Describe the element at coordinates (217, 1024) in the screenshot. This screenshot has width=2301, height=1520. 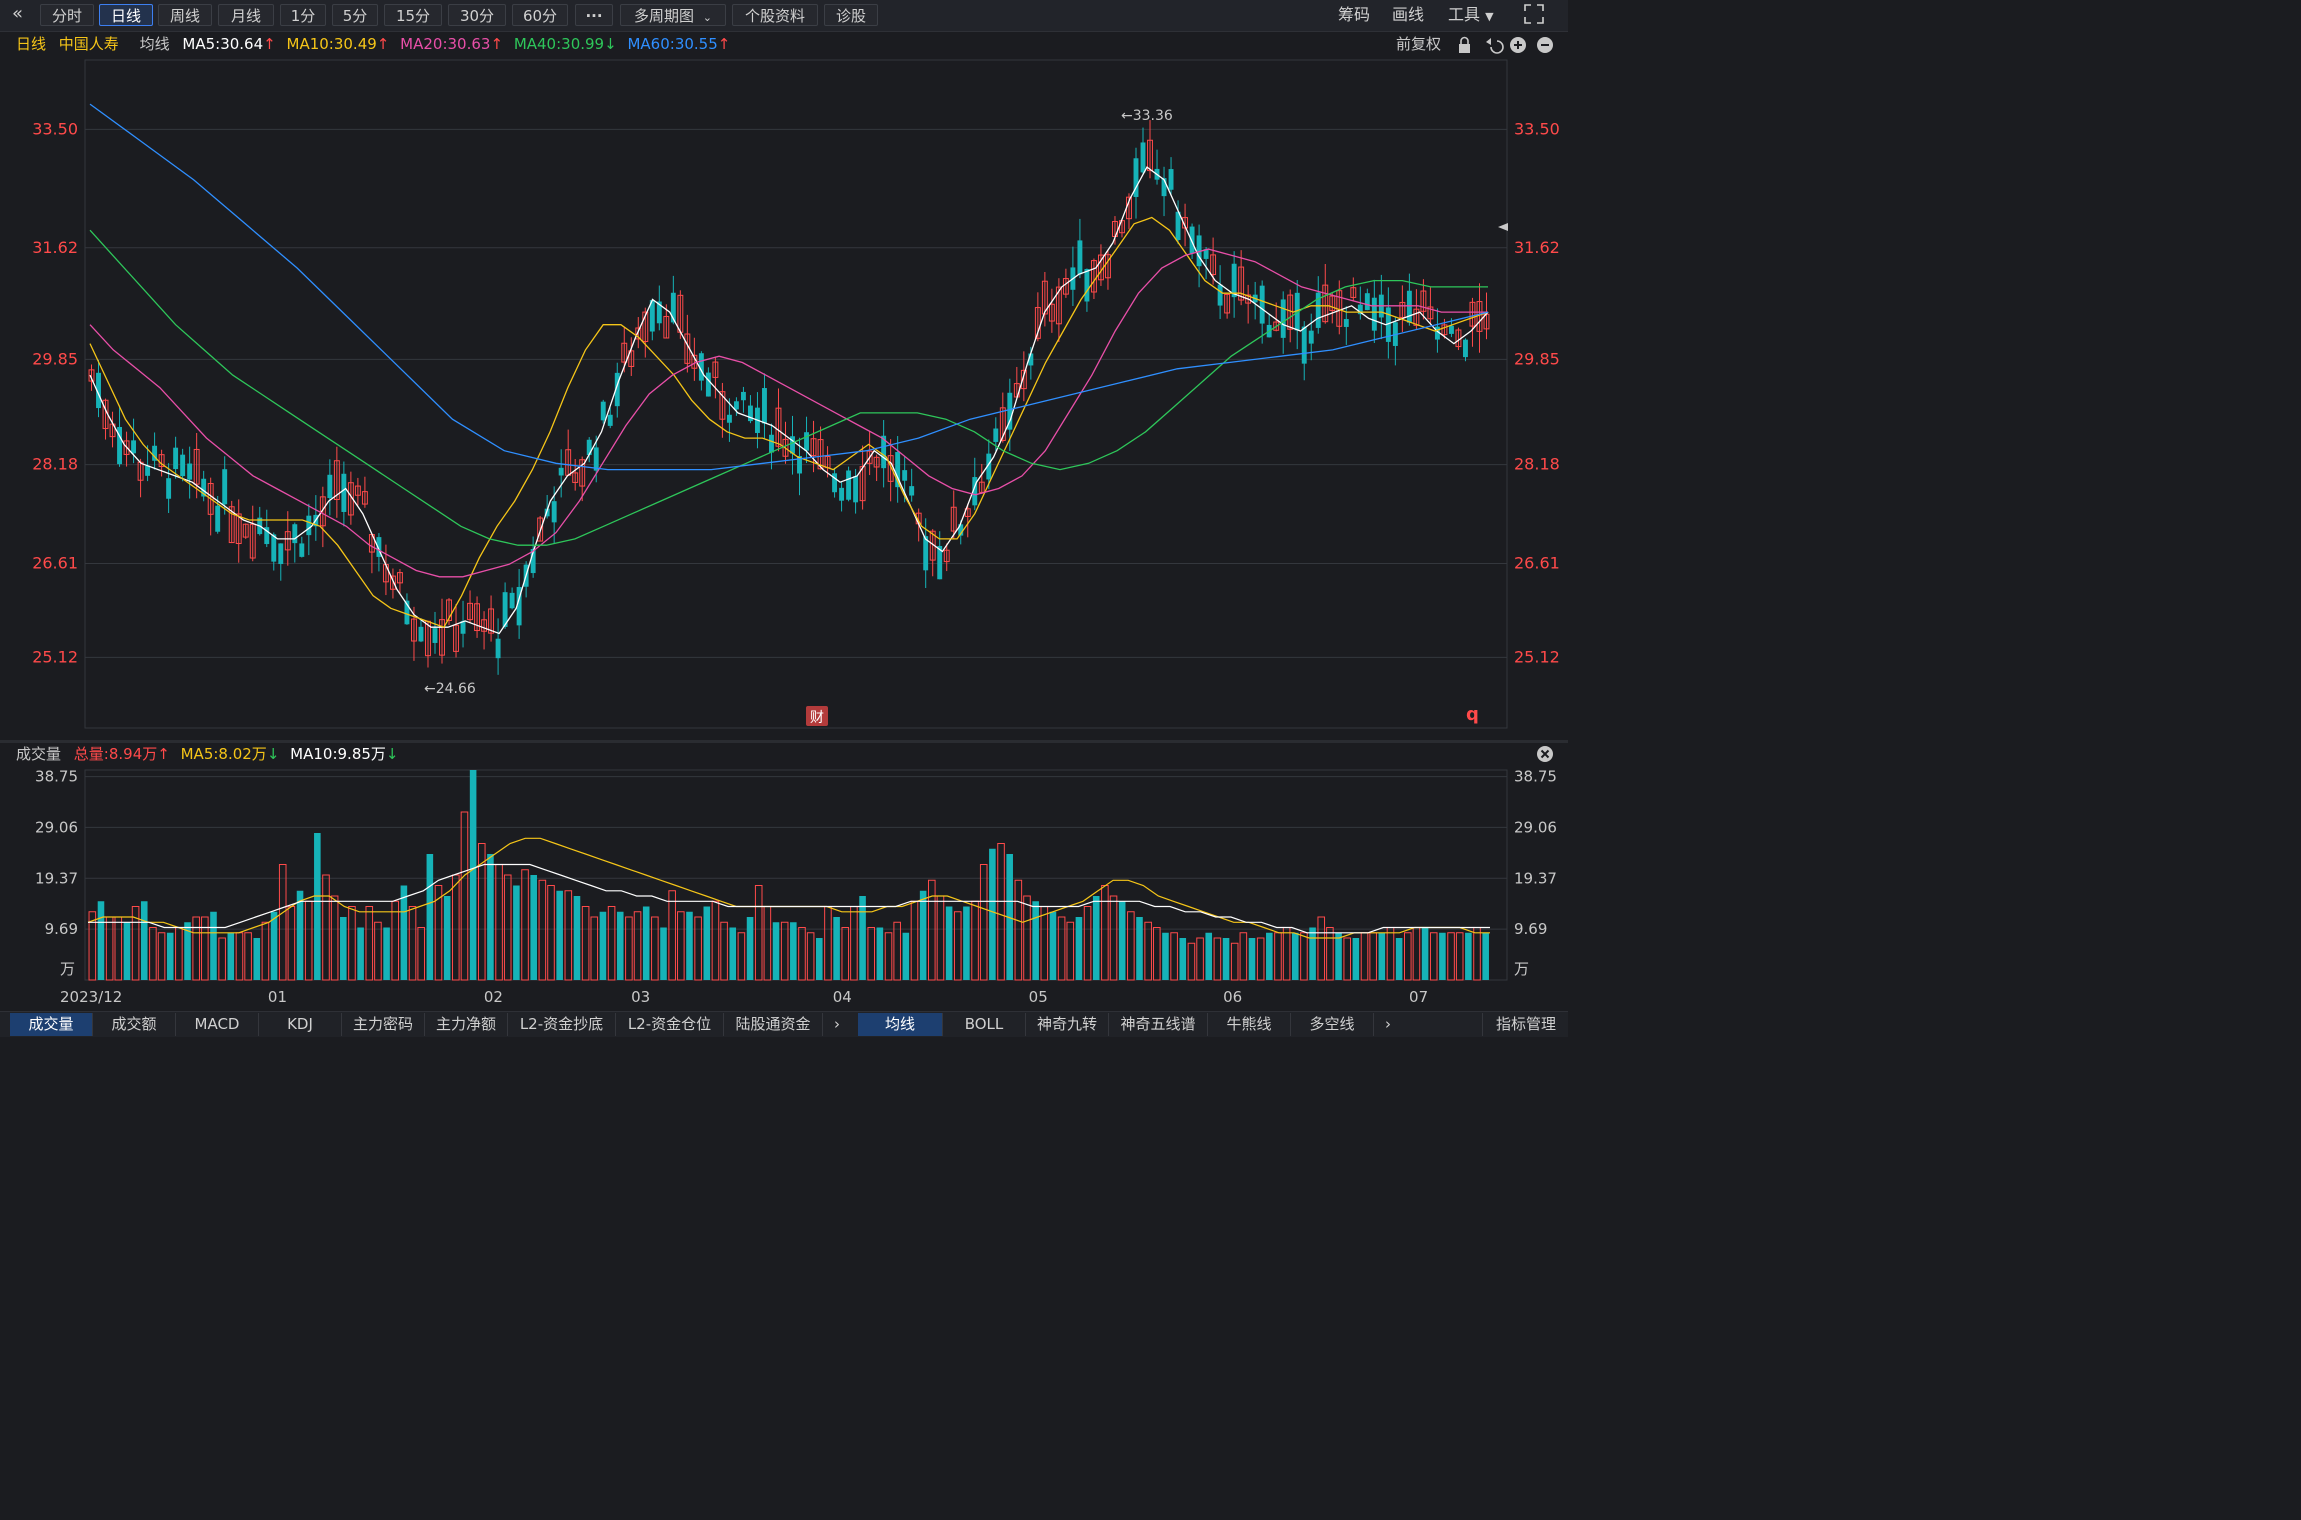
I see `tab-macd: MACD` at that location.